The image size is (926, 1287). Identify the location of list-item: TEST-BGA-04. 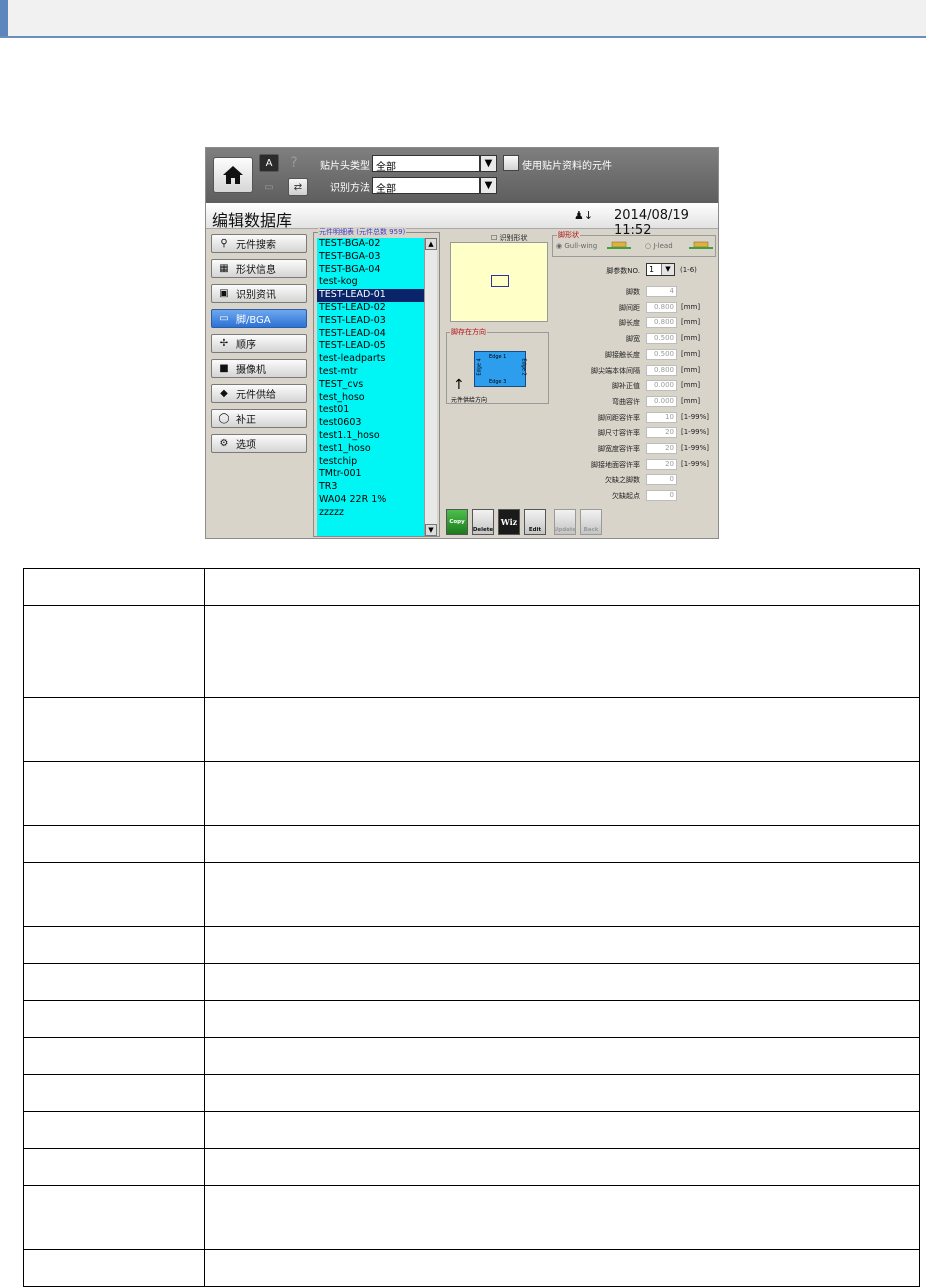
(370, 270).